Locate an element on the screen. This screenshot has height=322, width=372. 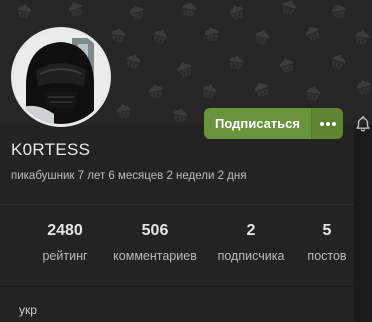
username: K0RTESS is located at coordinates (51, 149).